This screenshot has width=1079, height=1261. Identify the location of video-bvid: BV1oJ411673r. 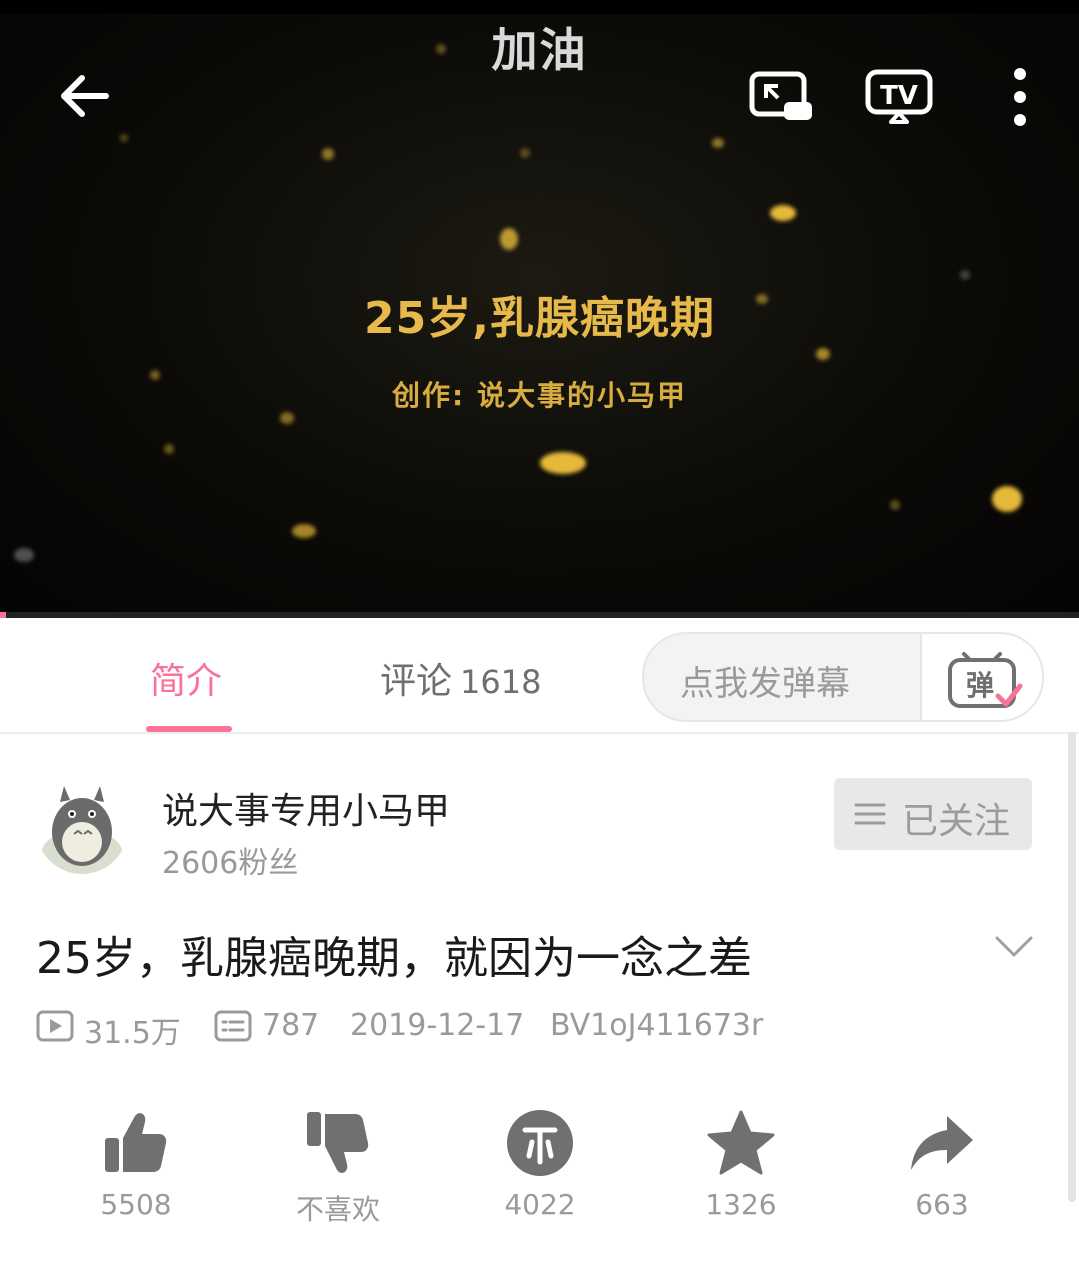
(657, 1025).